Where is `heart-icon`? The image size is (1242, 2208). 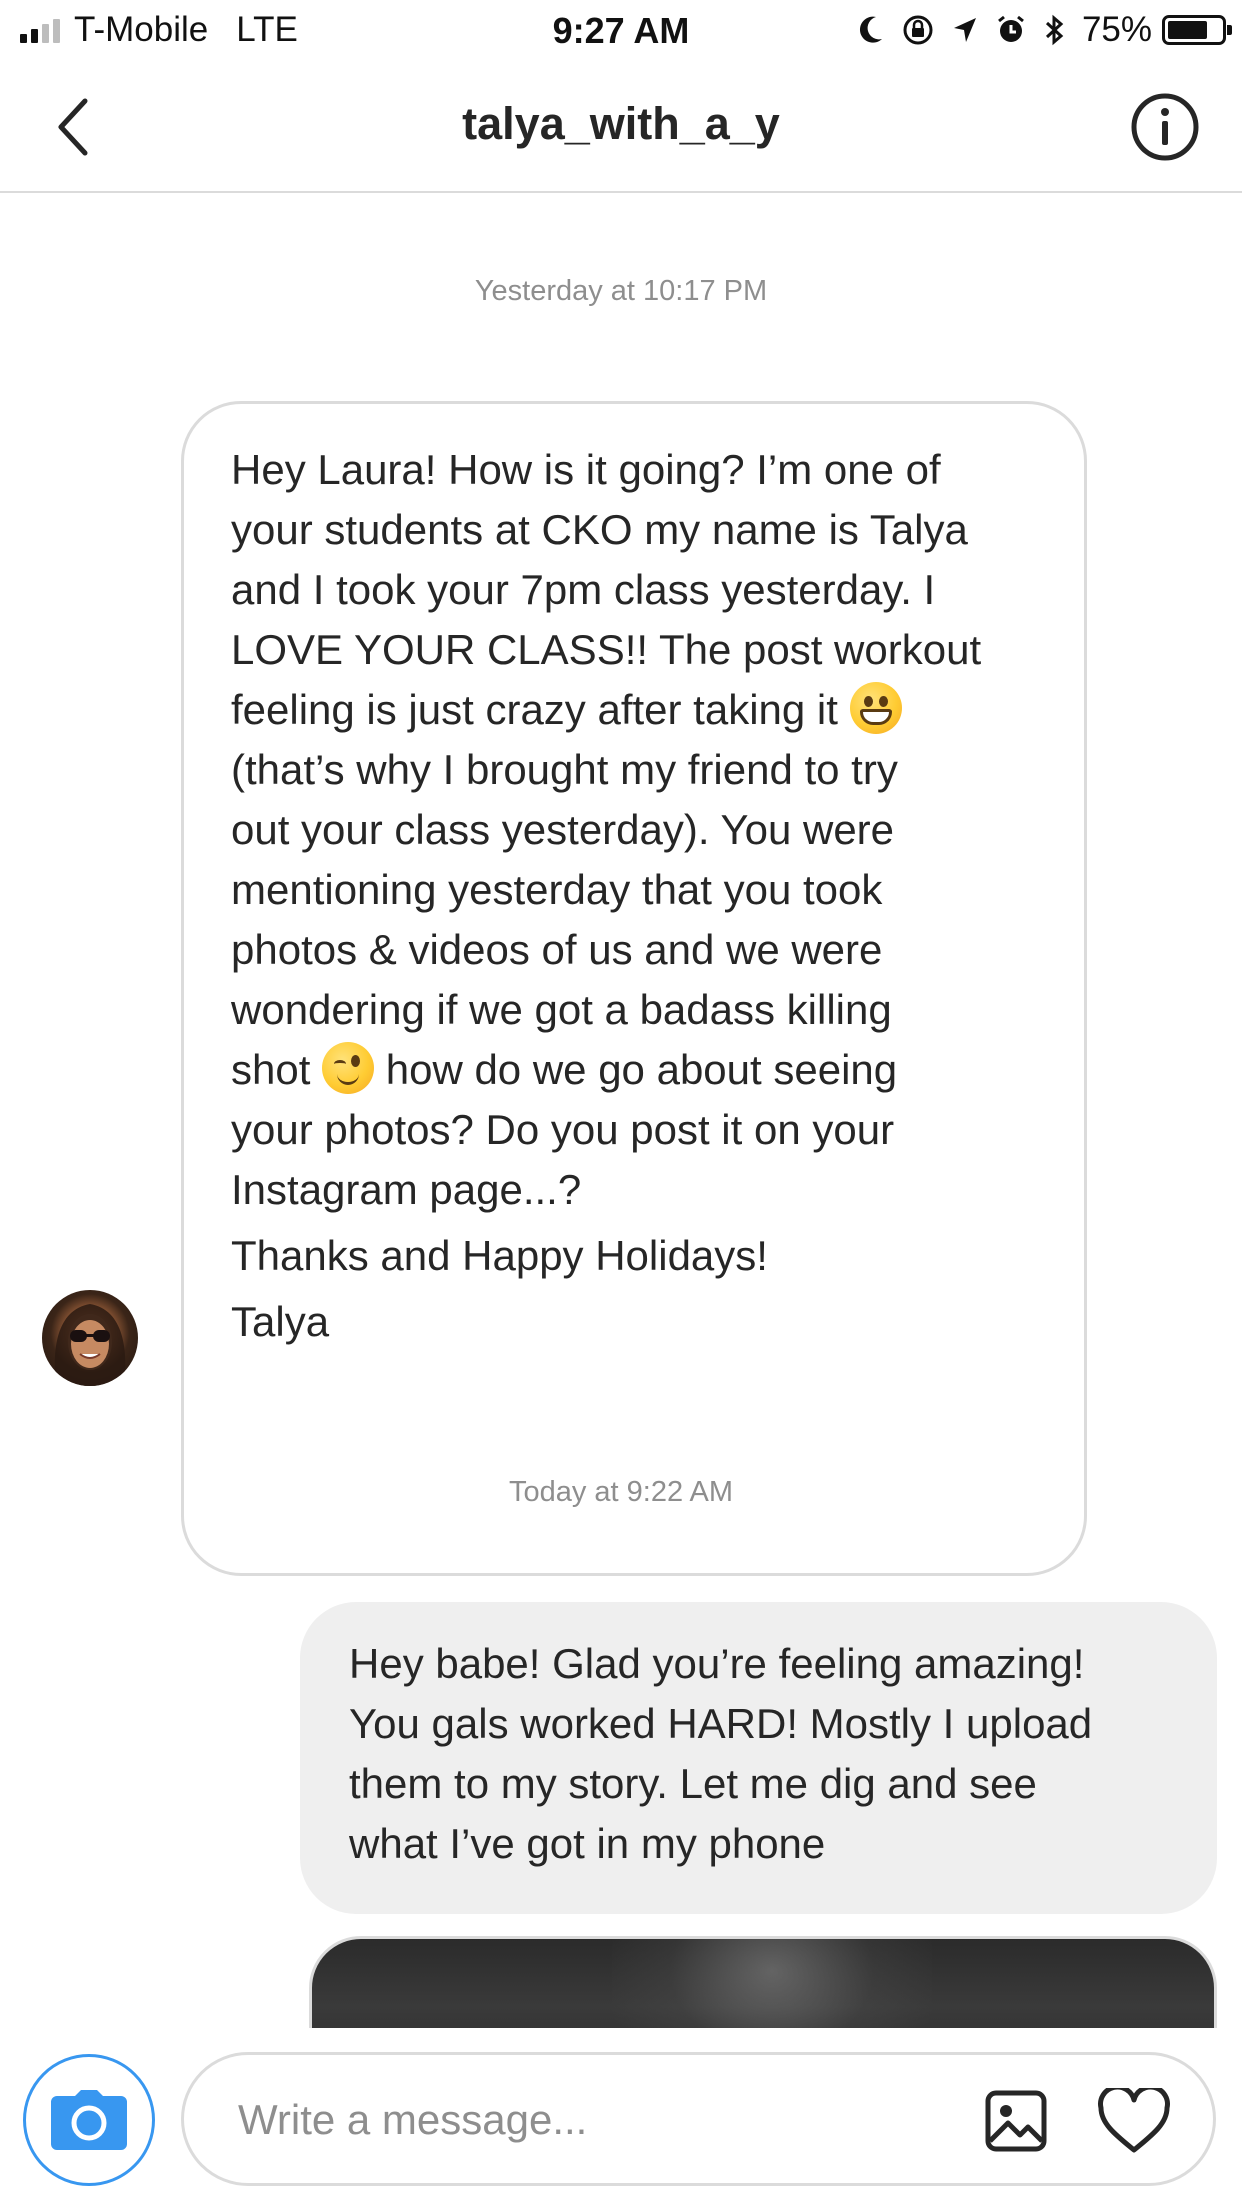 heart-icon is located at coordinates (1134, 2120).